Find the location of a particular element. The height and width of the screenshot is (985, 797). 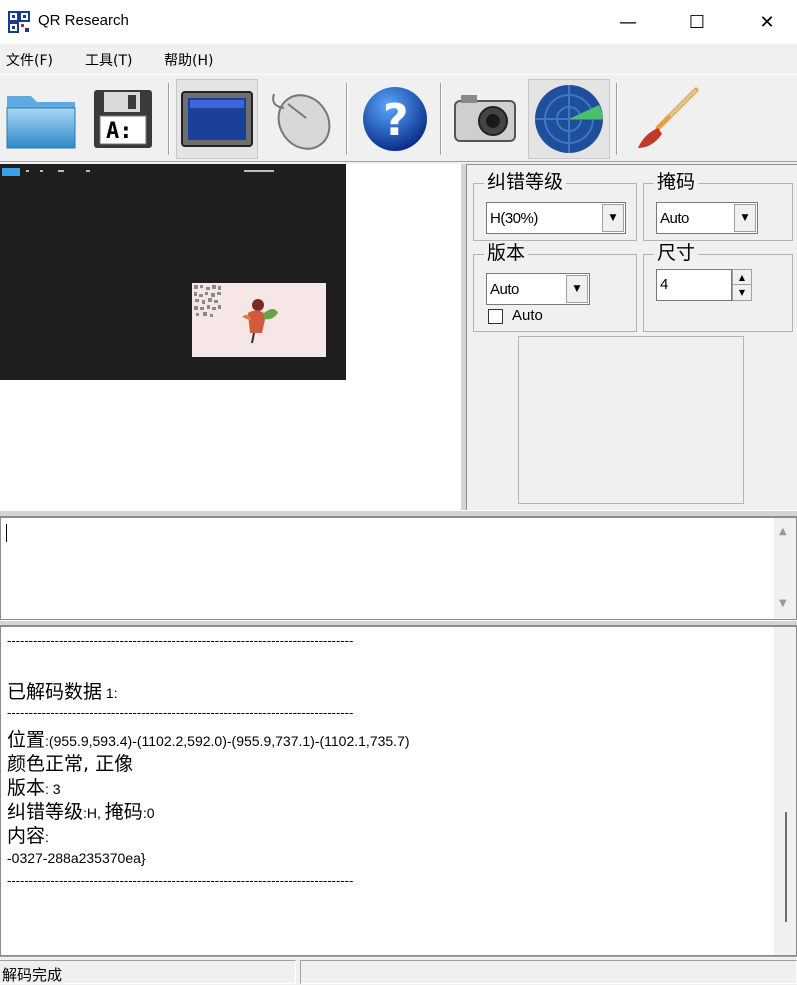

qr-app-icon is located at coordinates (19, 22).